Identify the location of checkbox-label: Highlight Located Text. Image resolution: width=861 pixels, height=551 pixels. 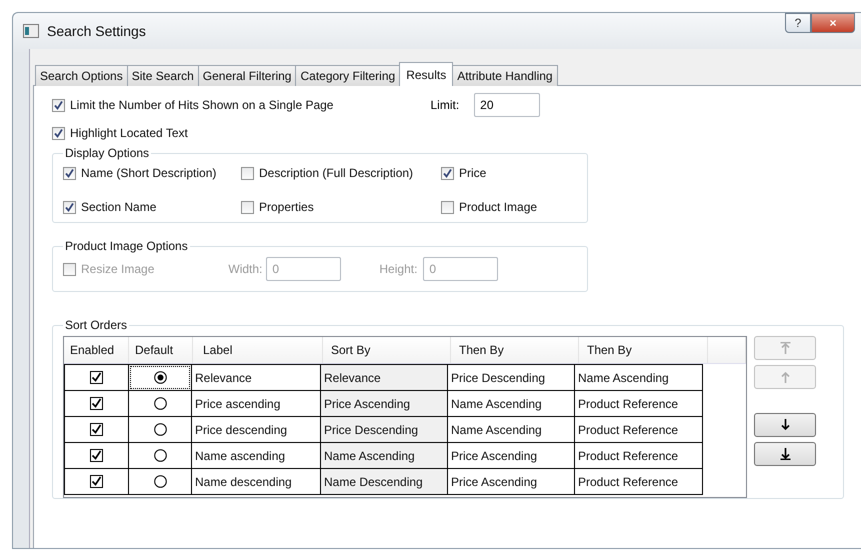
(129, 133).